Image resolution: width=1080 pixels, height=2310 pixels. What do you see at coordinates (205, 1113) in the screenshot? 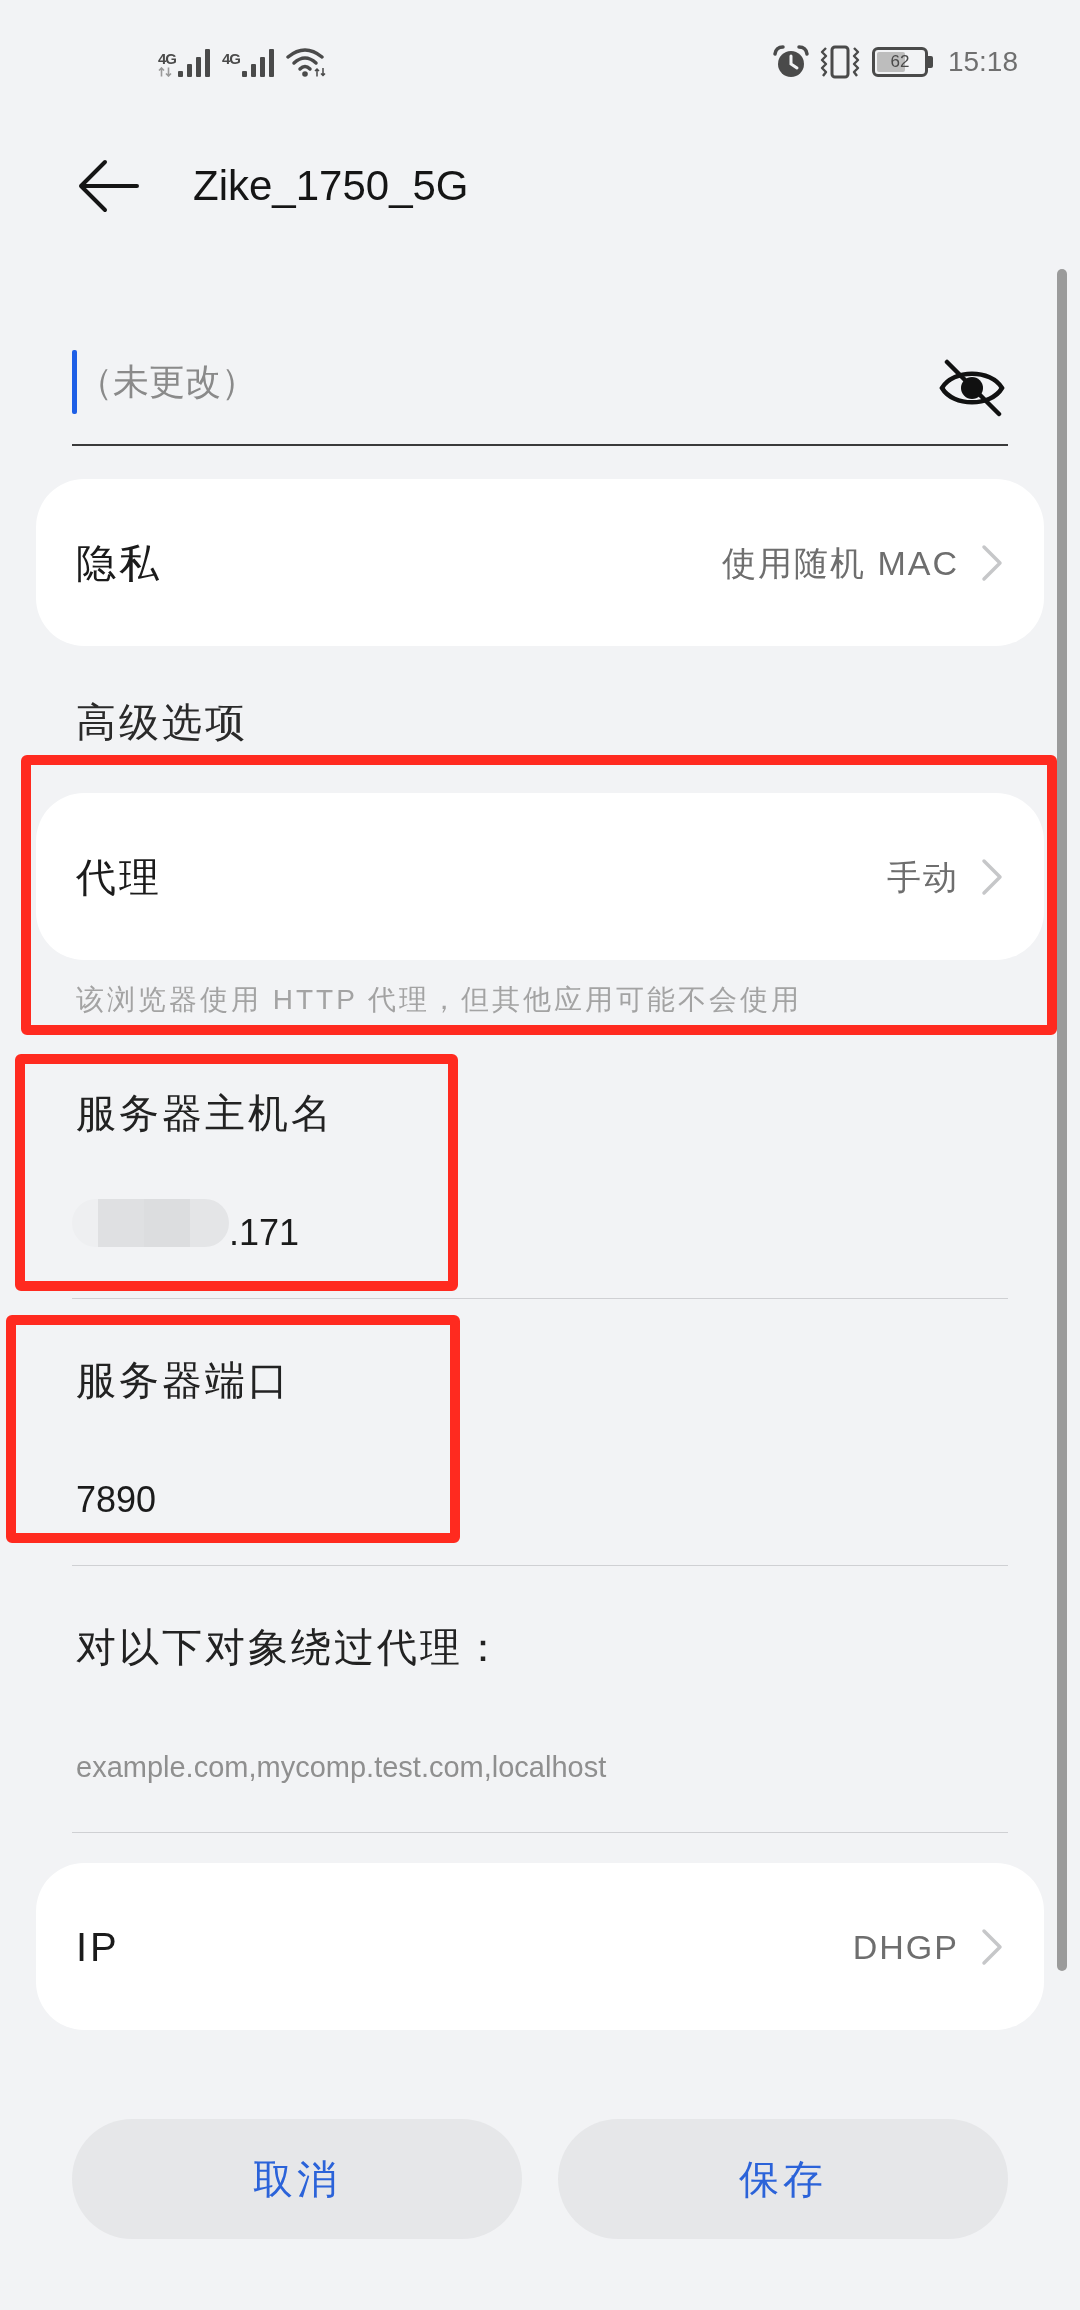
I see `field-label: 服务器主机名` at bounding box center [205, 1113].